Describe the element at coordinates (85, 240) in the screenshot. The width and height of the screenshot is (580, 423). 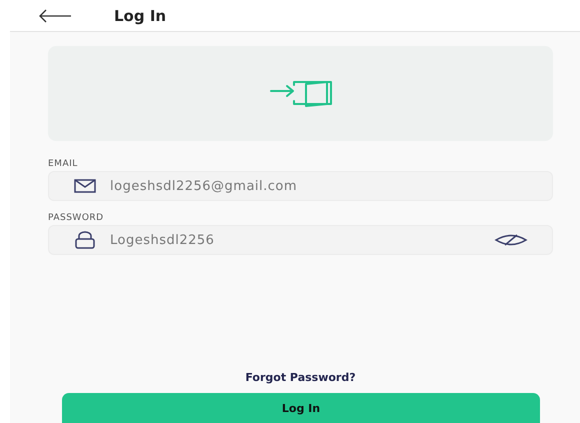
I see `lock-icon` at that location.